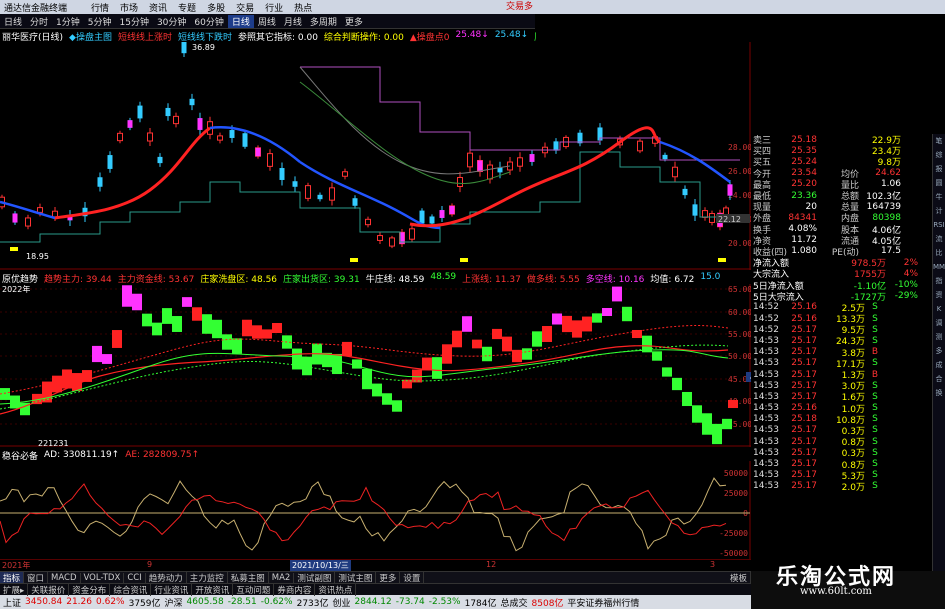 The image size is (945, 609). What do you see at coordinates (171, 21) in the screenshot?
I see `tab-period-5: 30分钟` at bounding box center [171, 21].